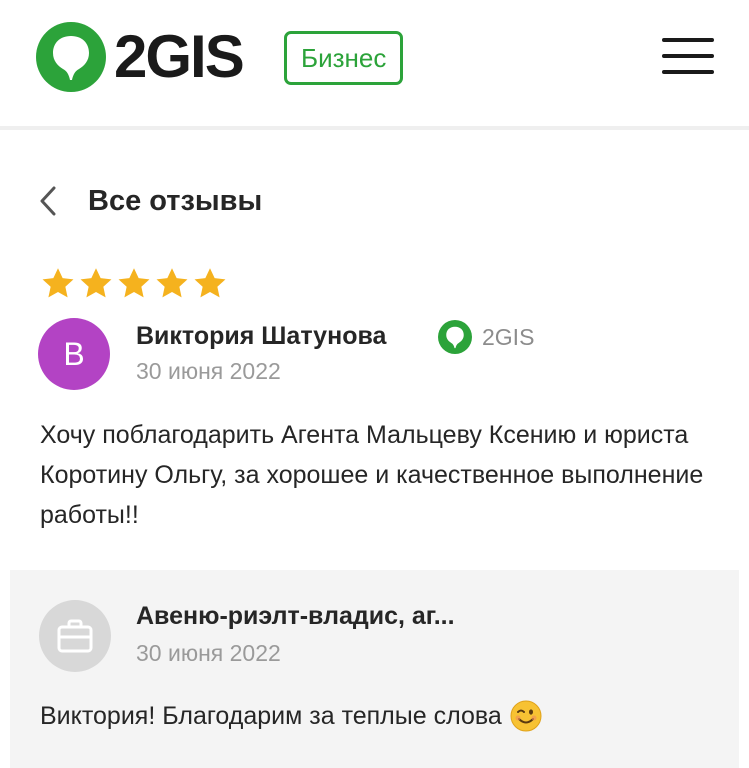 This screenshot has width=749, height=768. What do you see at coordinates (526, 716) in the screenshot?
I see `winking-face-emoji-icon` at bounding box center [526, 716].